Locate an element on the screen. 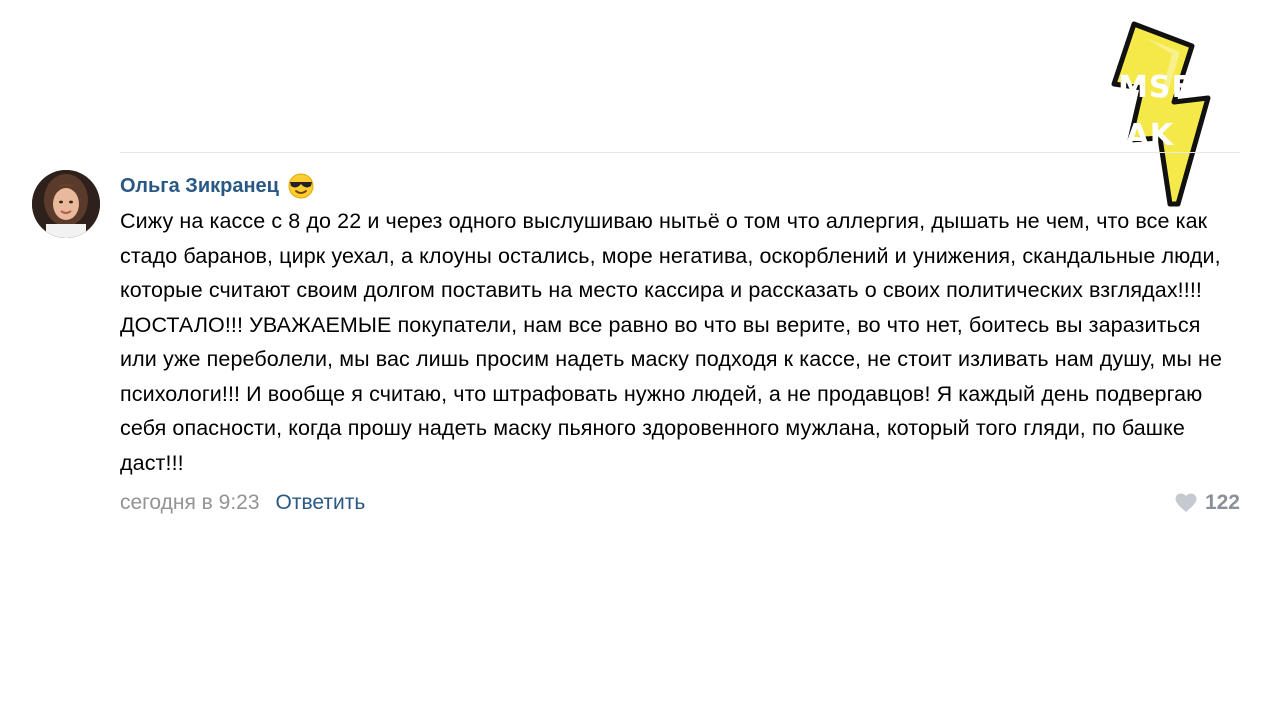 This screenshot has width=1280, height=720. author-row: Ольга Зикранец is located at coordinates (680, 186).